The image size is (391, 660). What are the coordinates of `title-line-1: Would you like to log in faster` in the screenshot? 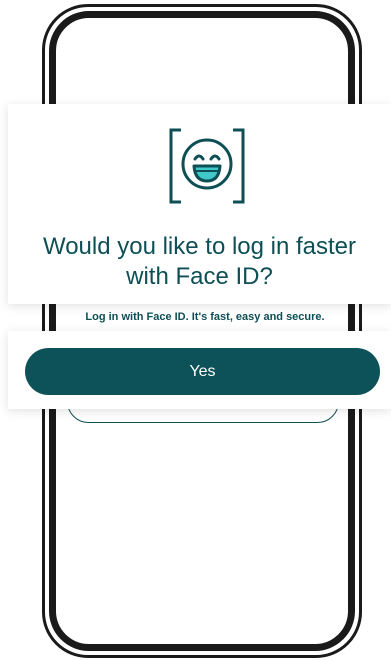 It's located at (199, 246).